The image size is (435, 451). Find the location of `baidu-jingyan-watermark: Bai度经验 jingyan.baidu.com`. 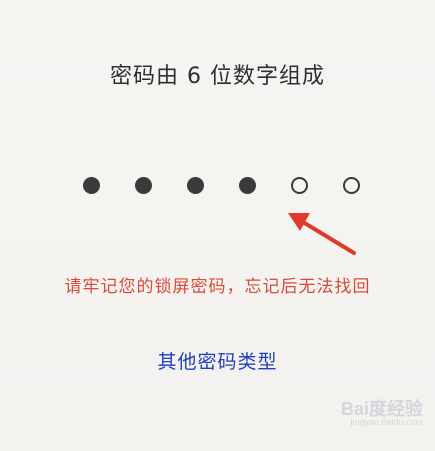

baidu-jingyan-watermark: Bai度经验 jingyan.baidu.com is located at coordinates (363, 413).